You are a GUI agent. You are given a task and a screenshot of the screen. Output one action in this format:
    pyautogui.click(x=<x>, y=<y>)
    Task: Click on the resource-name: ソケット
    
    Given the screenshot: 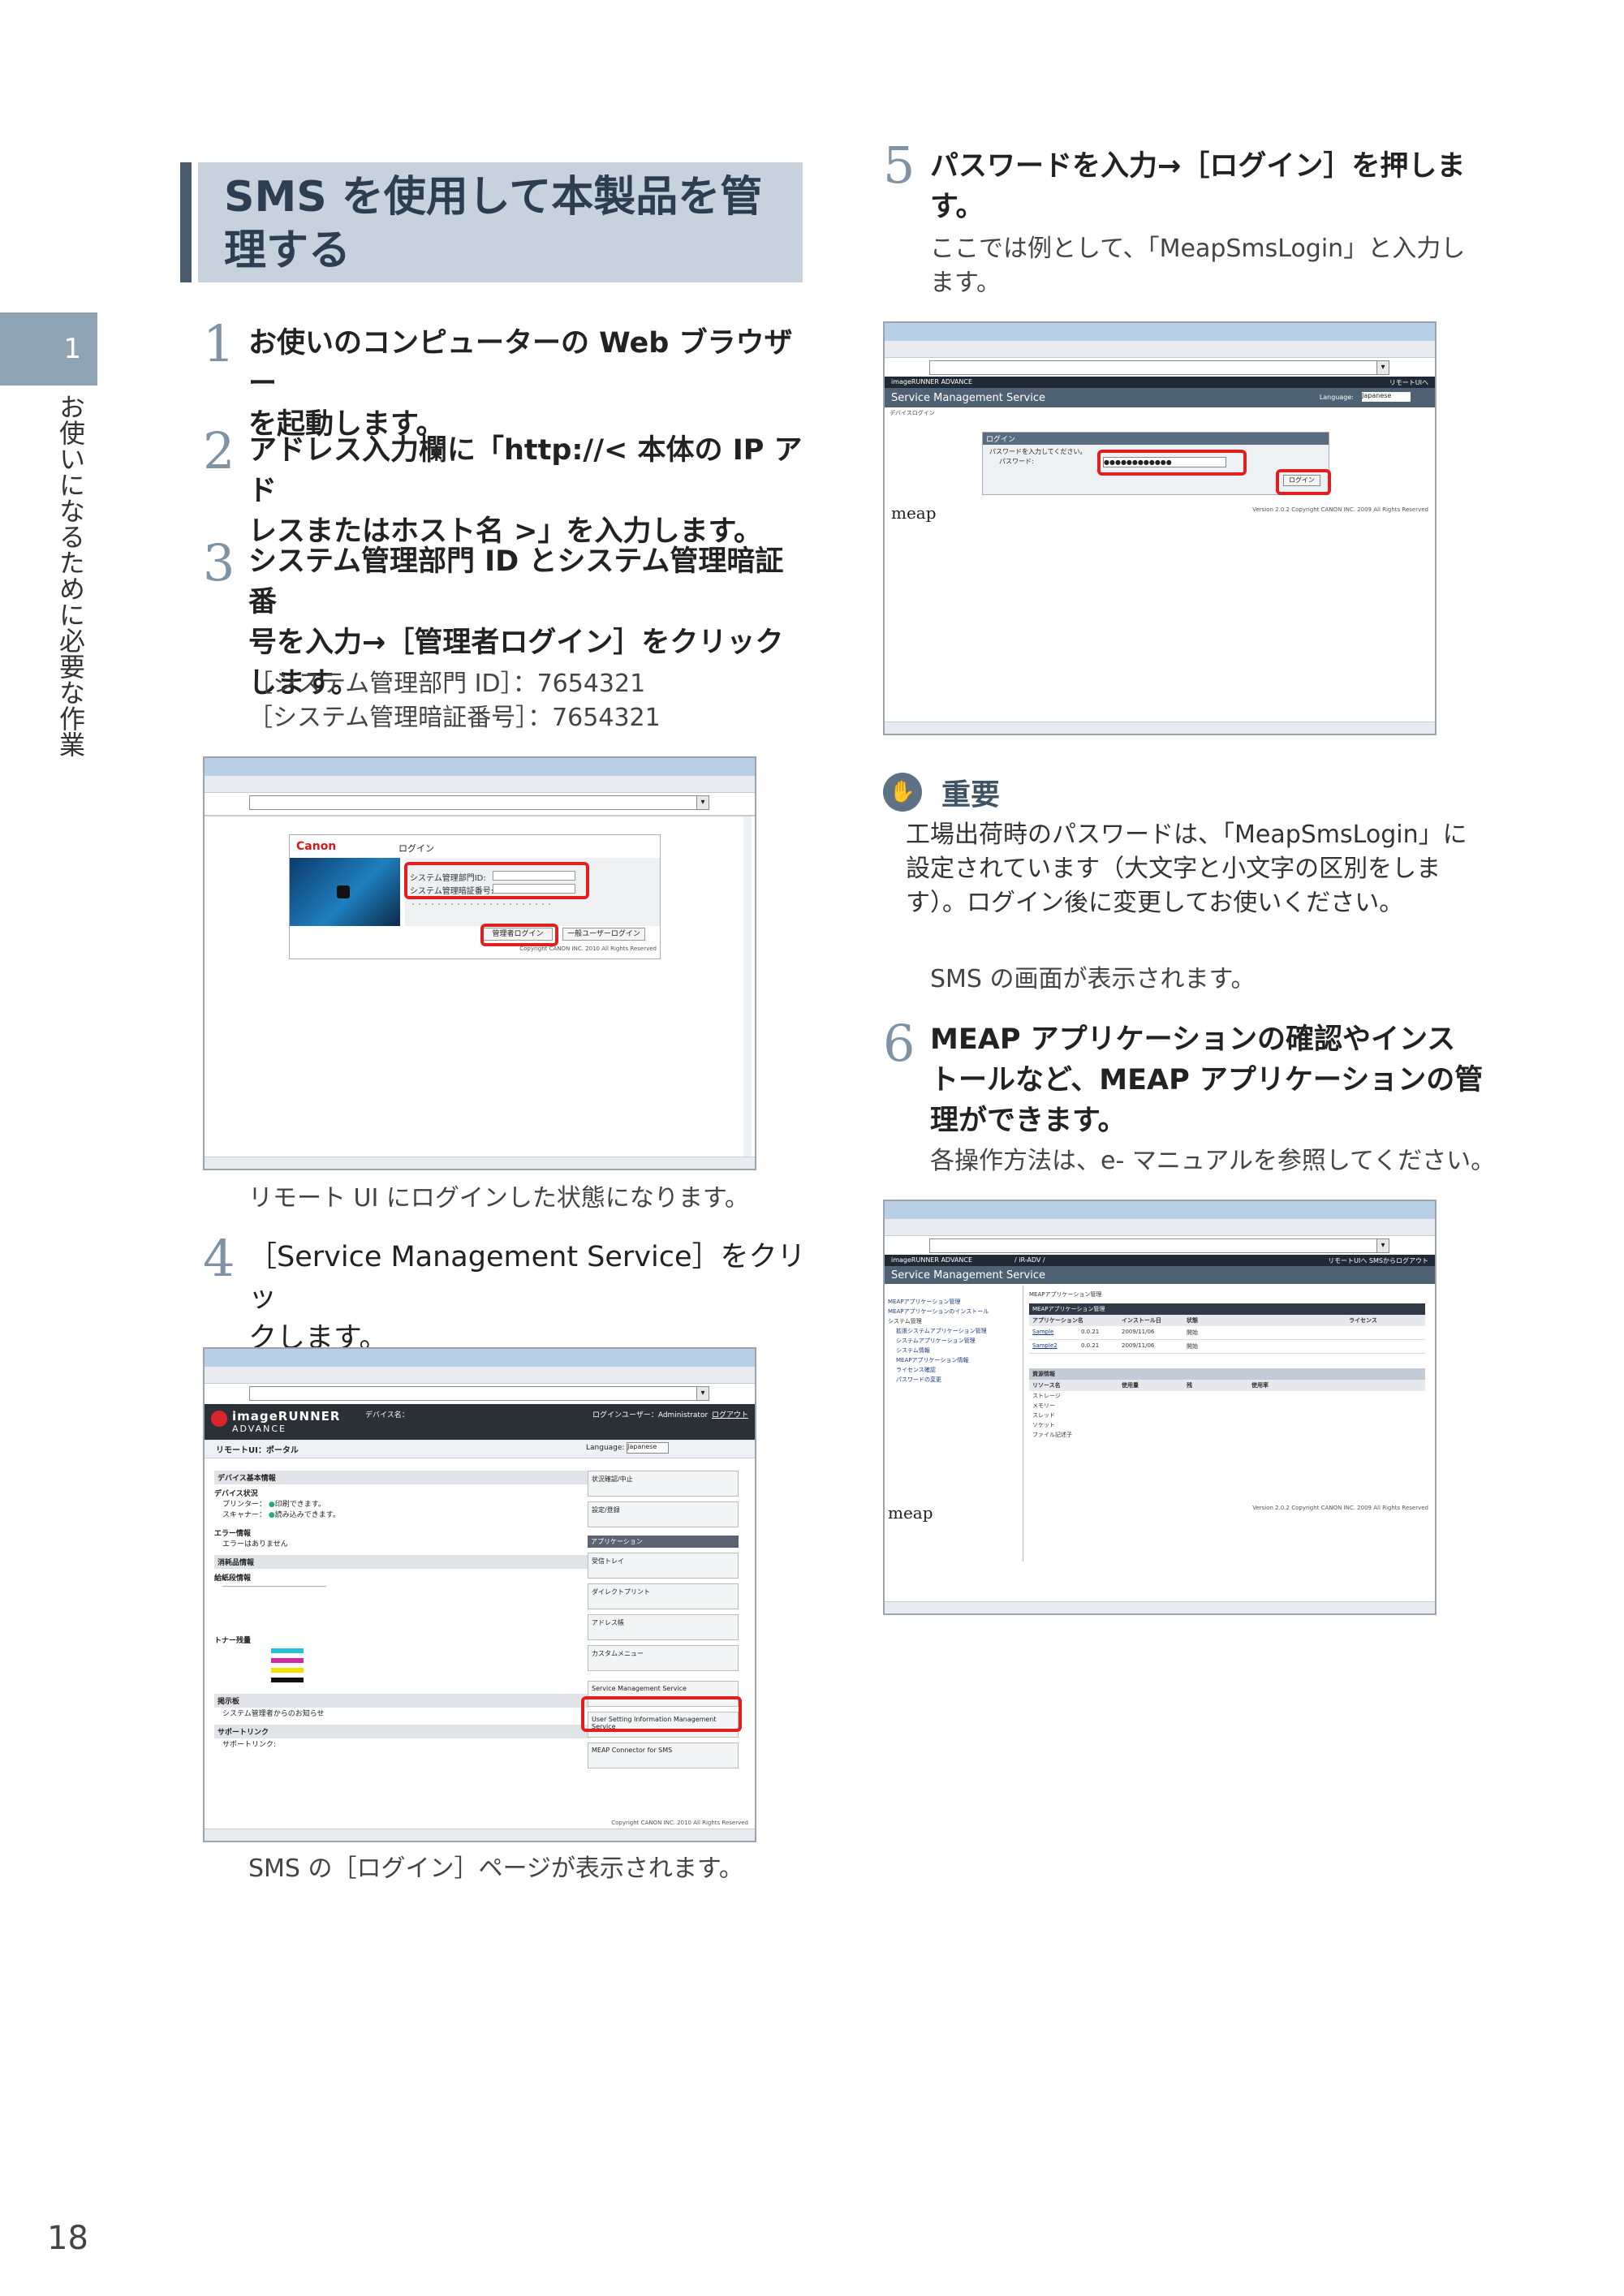 What is the action you would take?
    pyautogui.click(x=1044, y=1425)
    